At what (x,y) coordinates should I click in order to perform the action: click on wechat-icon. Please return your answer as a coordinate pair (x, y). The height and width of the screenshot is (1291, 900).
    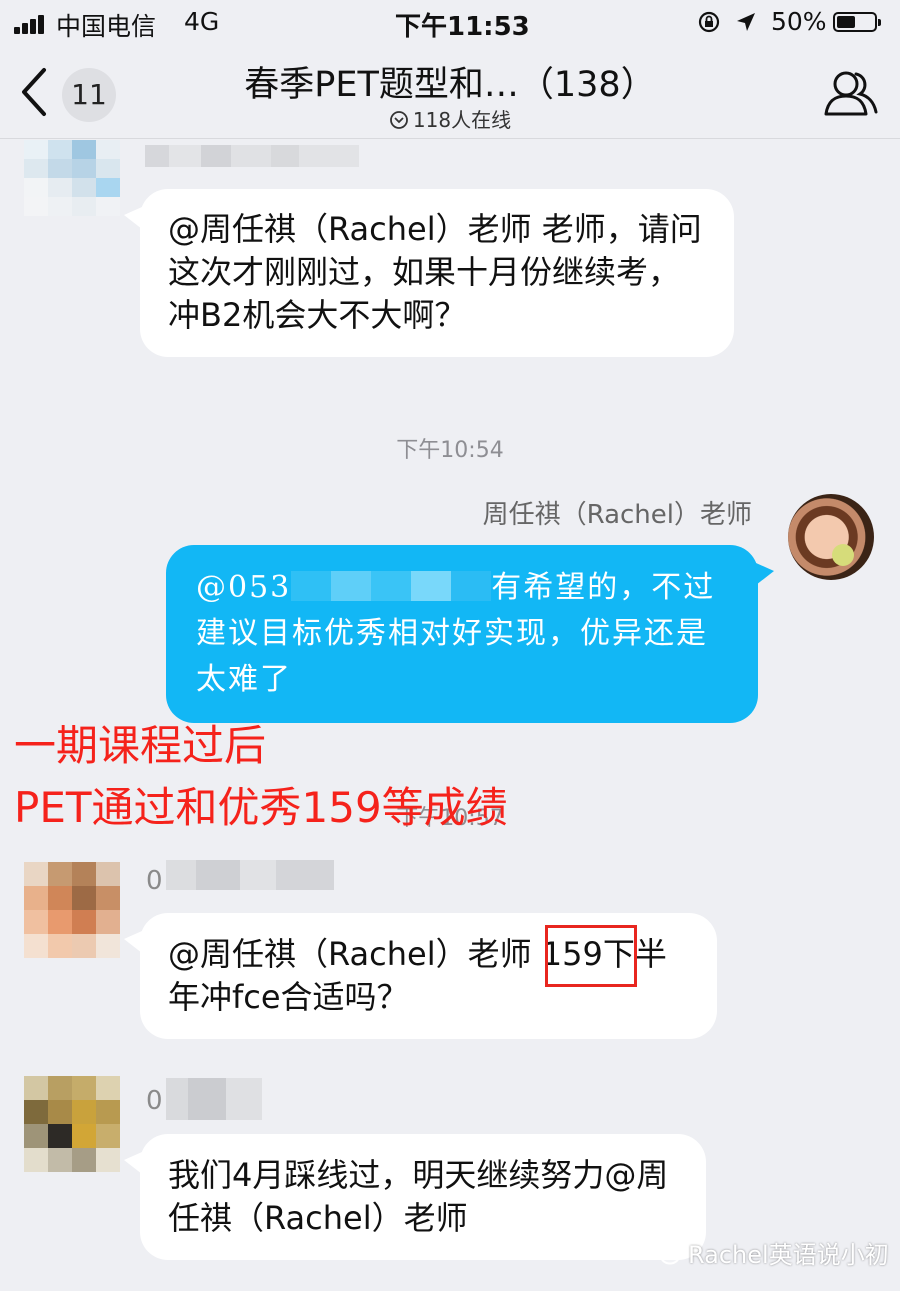
    Looking at the image, I should click on (664, 1251).